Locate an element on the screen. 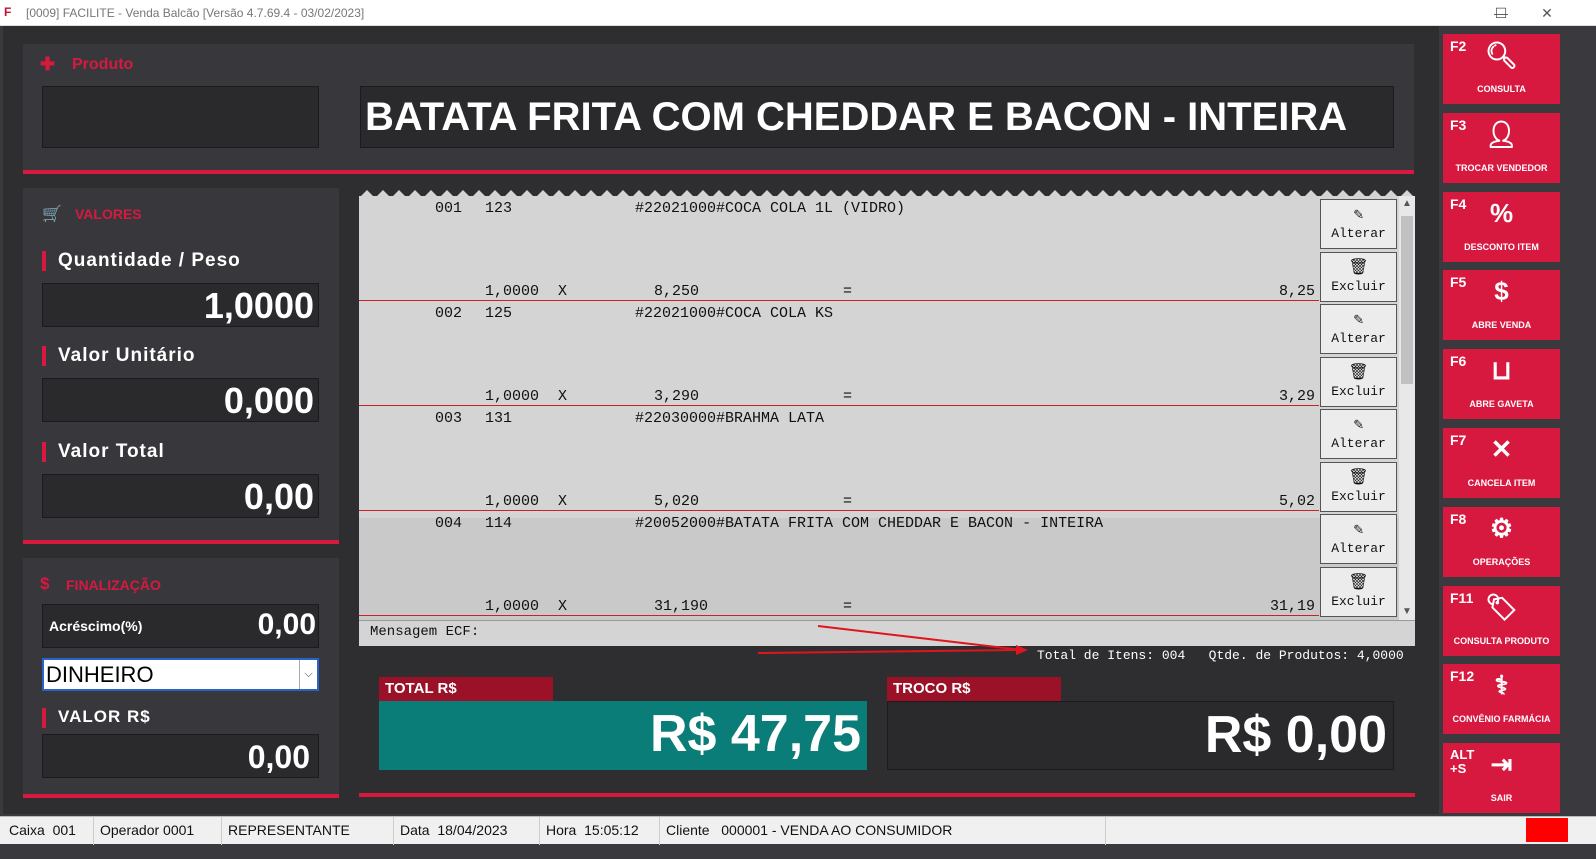 Image resolution: width=1596 pixels, height=859 pixels. fkey-label: SAIR is located at coordinates (1501, 798).